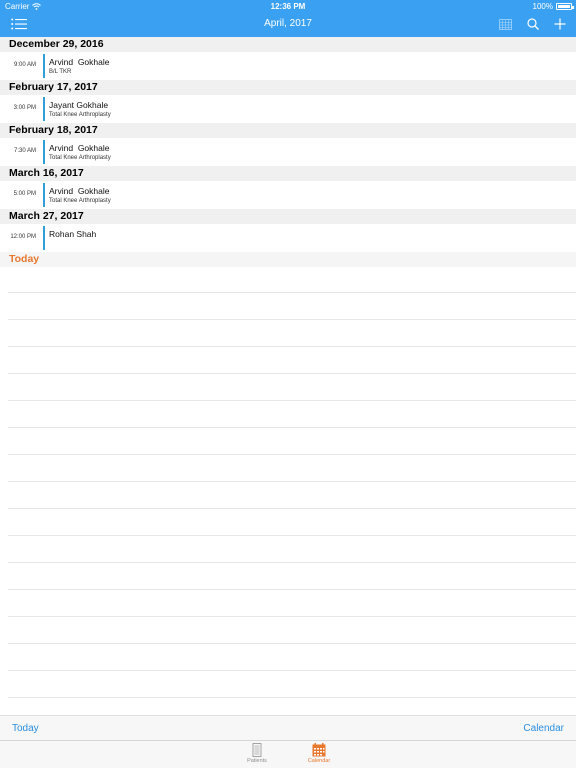  I want to click on appointment-time: 9:00 AM, so click(24, 65).